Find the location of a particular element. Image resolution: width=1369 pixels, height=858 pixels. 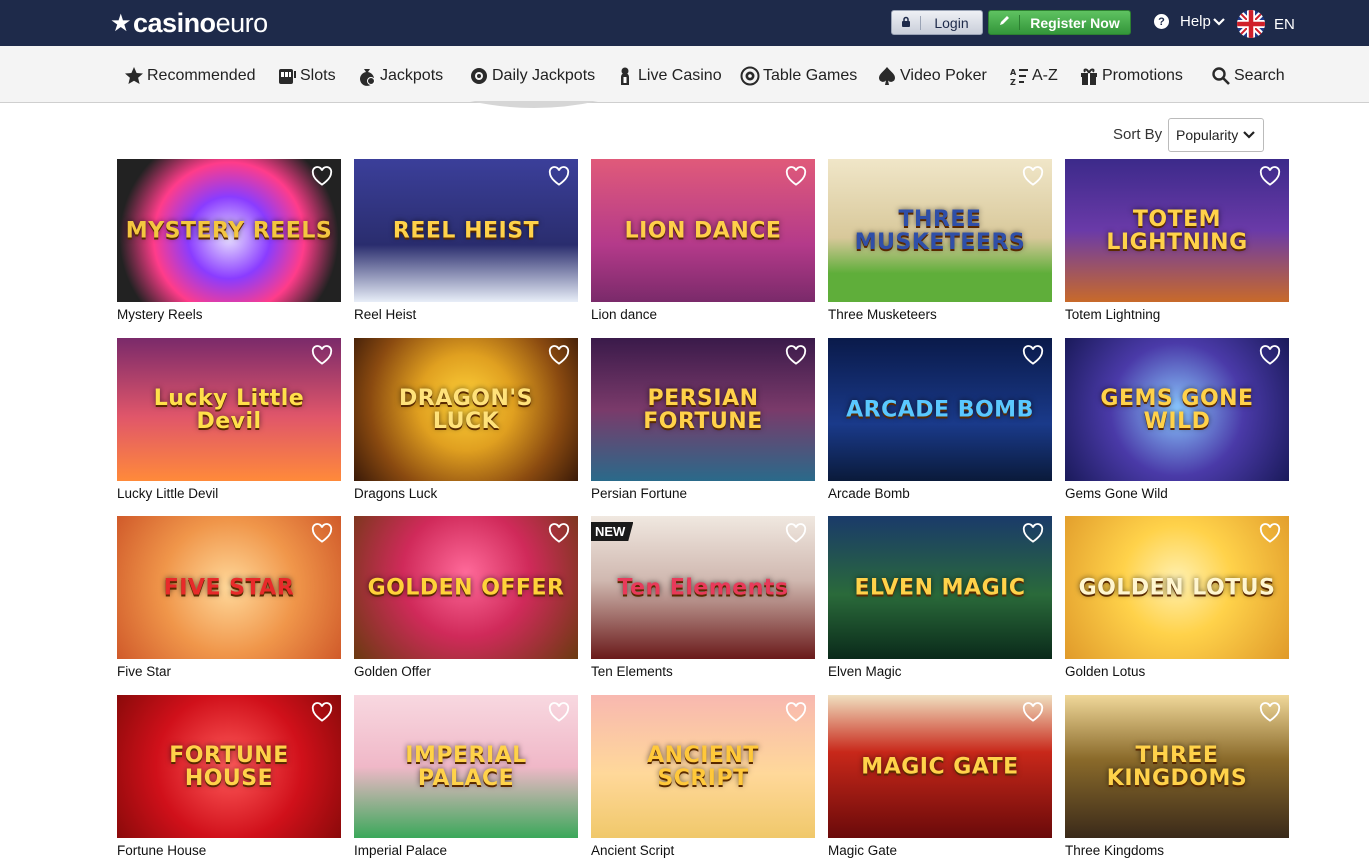

game-thumbnail: PERSIAN FORTUNE is located at coordinates (703, 409).